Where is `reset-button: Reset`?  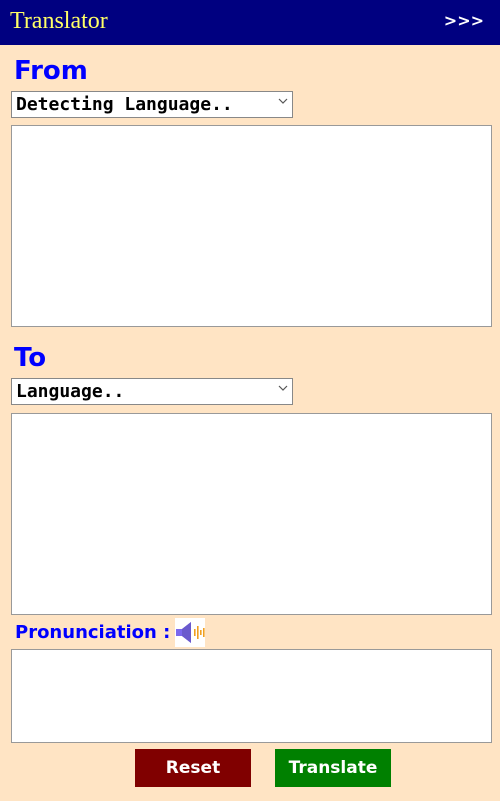
reset-button: Reset is located at coordinates (193, 768).